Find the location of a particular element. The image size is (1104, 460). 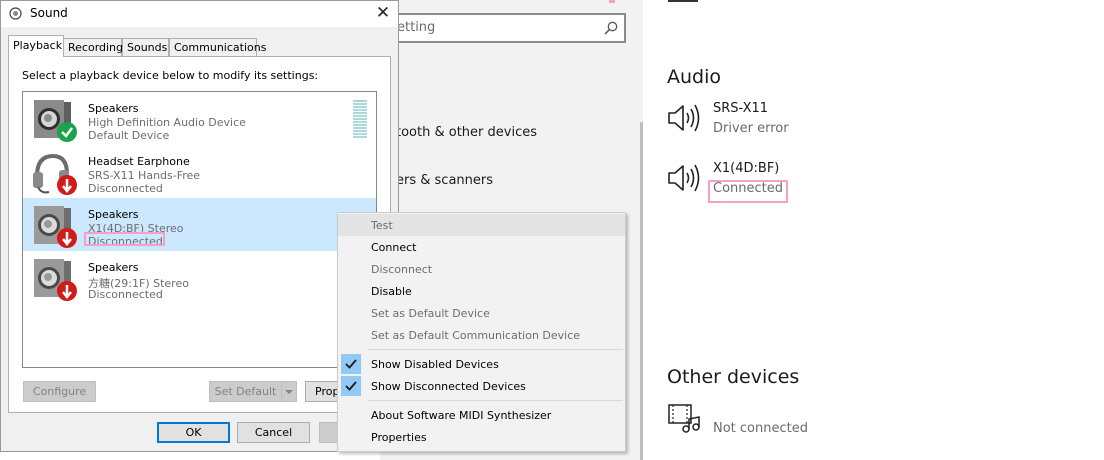

audio-device-status: Driver error is located at coordinates (751, 128).